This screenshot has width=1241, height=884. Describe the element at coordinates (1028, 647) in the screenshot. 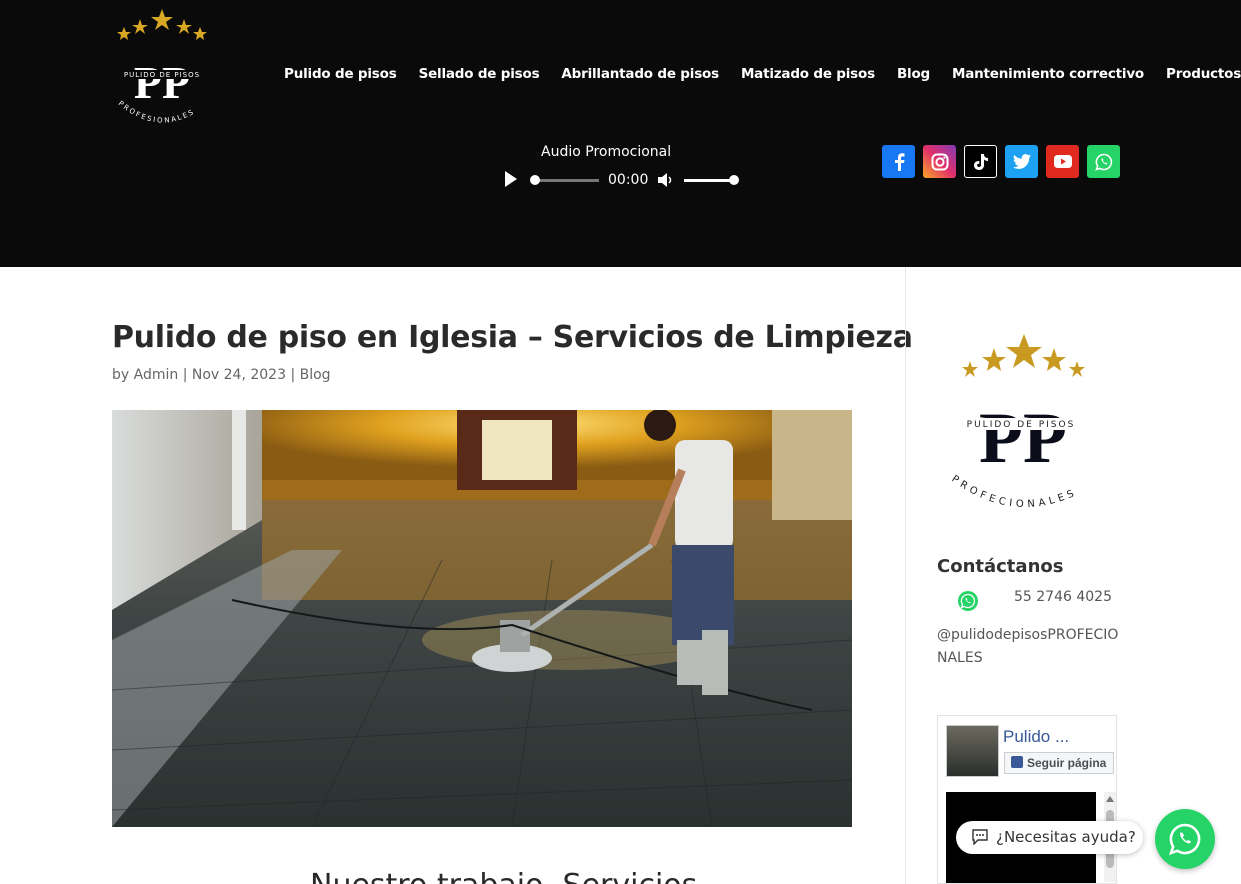

I see `social-handle: @pulidodepisosPROFECIONALES` at that location.